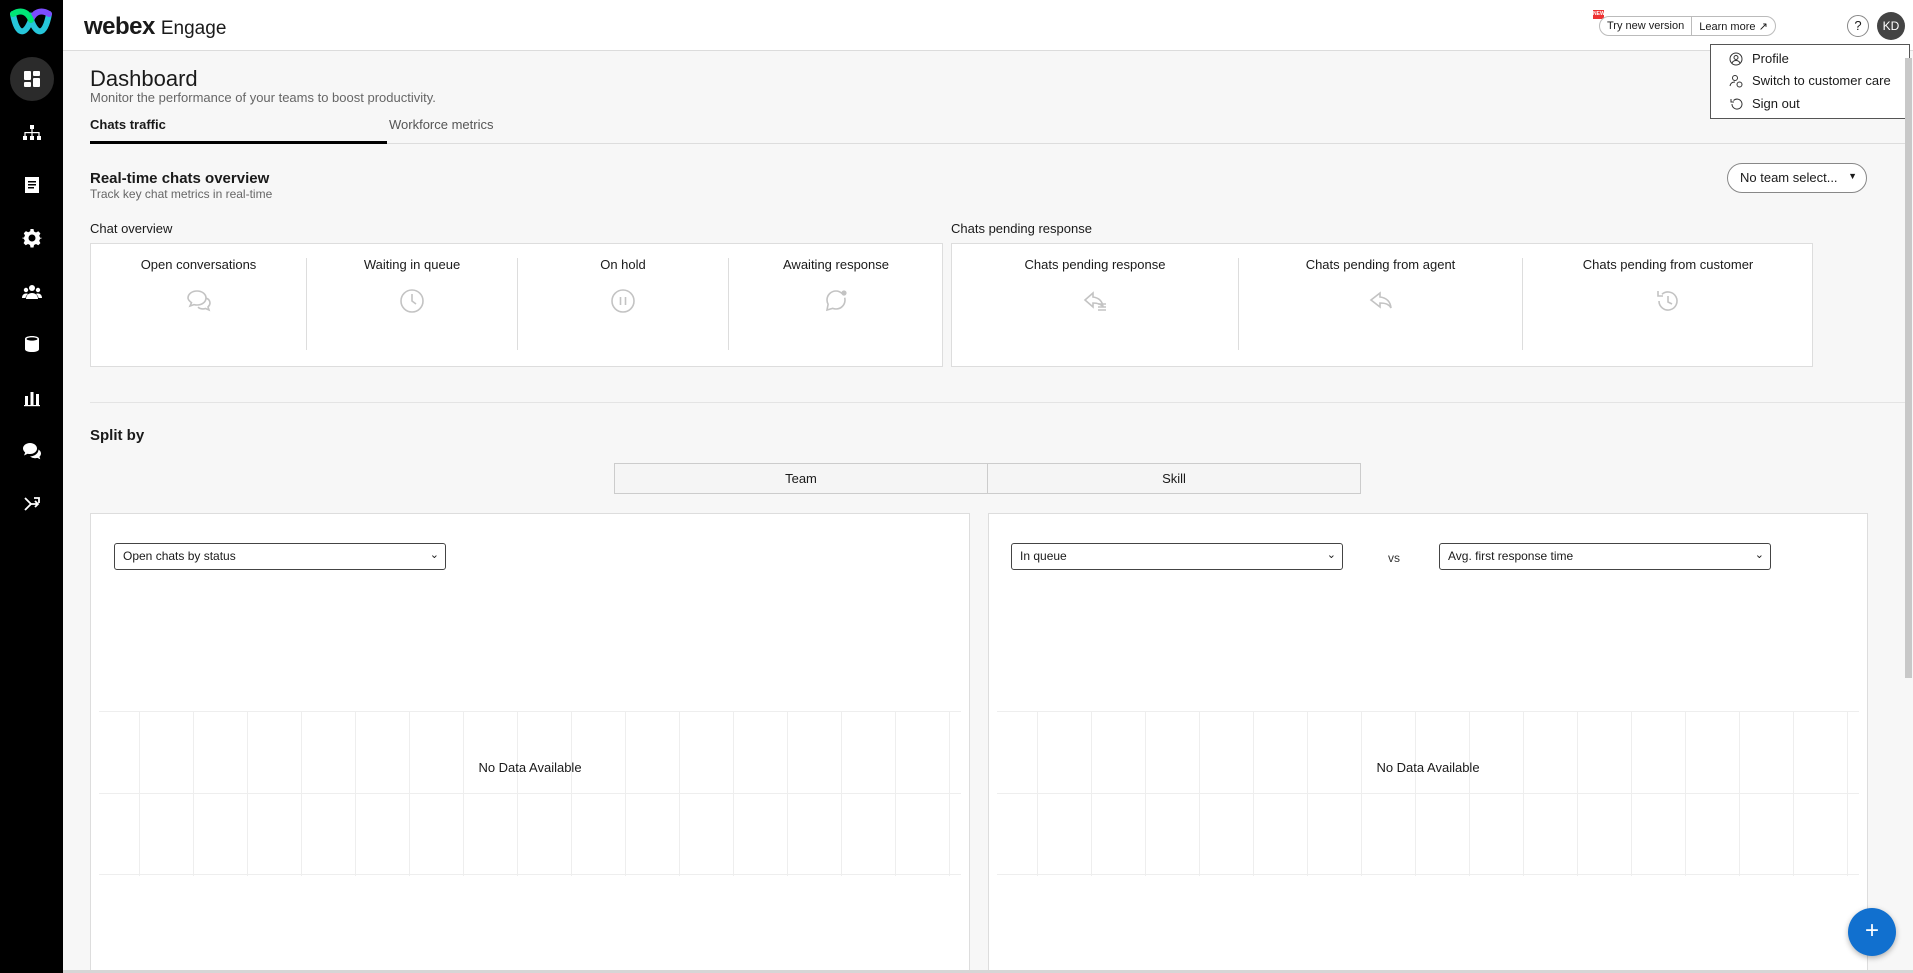  Describe the element at coordinates (119, 26) in the screenshot. I see `brand-name: webex` at that location.